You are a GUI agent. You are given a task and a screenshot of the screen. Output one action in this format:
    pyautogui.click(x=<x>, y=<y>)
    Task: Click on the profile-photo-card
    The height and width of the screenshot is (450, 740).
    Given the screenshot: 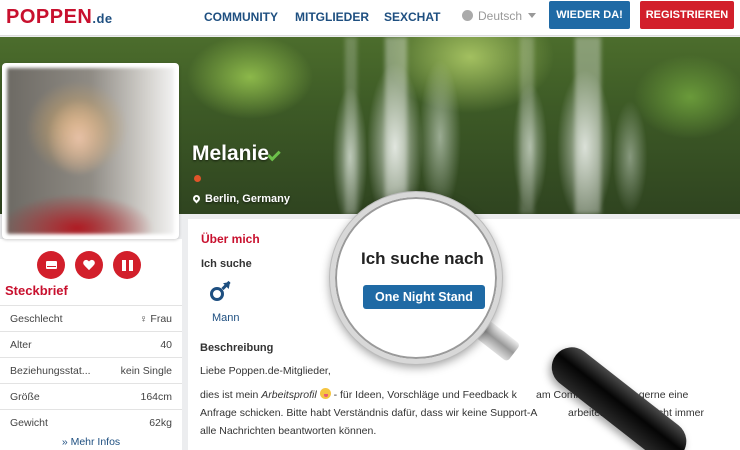 What is the action you would take?
    pyautogui.click(x=90, y=151)
    